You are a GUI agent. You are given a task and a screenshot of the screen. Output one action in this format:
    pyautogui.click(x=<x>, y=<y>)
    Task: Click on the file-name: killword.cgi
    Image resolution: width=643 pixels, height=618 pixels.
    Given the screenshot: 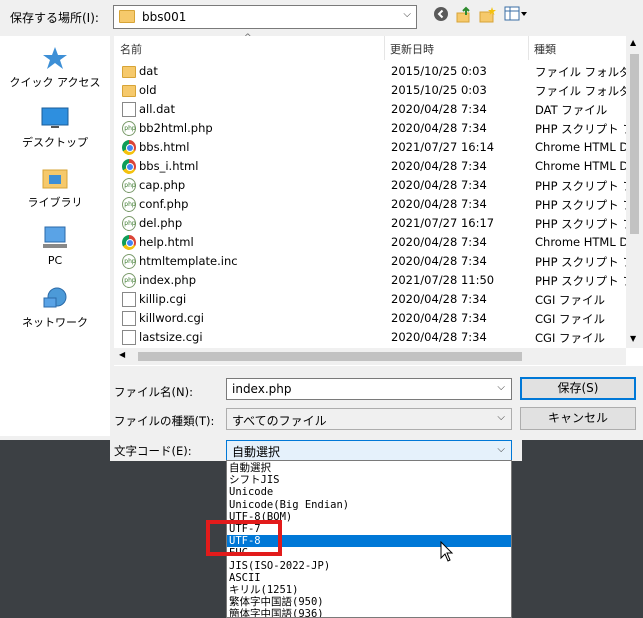 What is the action you would take?
    pyautogui.click(x=171, y=318)
    